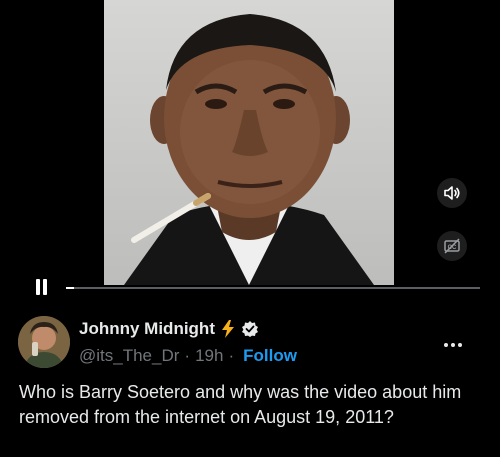 The width and height of the screenshot is (500, 457). What do you see at coordinates (209, 356) in the screenshot?
I see `tweet-timestamp: 19h` at bounding box center [209, 356].